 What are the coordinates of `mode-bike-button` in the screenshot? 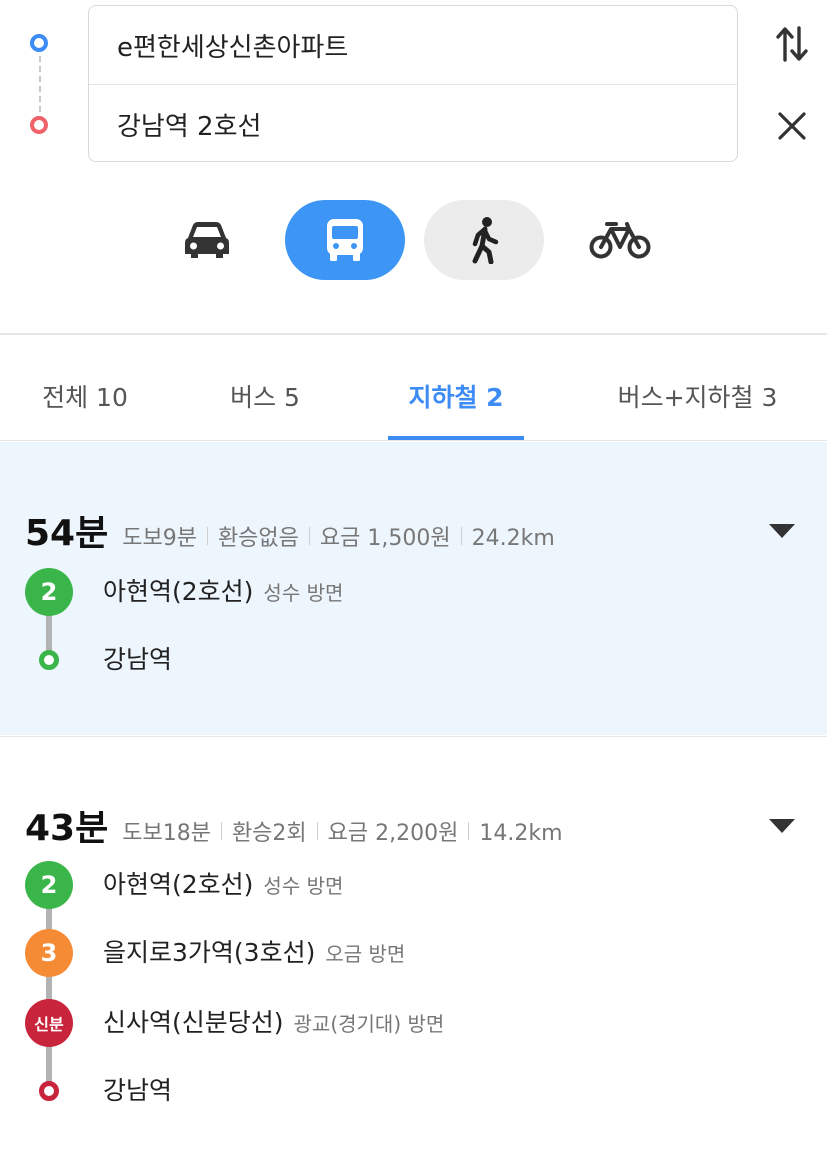 It's located at (620, 240).